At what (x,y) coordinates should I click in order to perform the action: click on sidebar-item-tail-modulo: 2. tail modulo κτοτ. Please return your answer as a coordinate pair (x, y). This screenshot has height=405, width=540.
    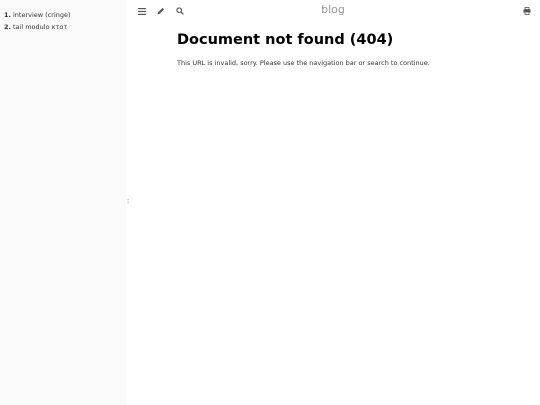
    Looking at the image, I should click on (65, 27).